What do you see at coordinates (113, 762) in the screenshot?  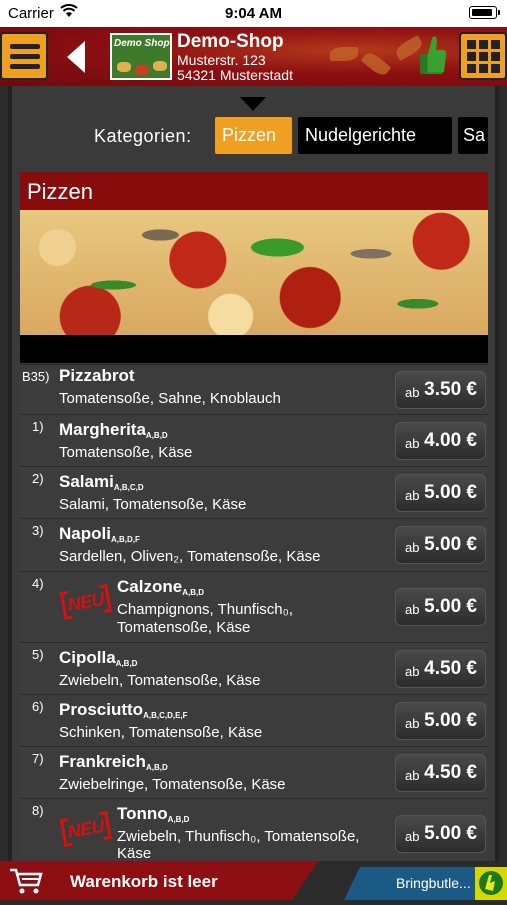 I see `item-name: FrankreichA,B,D` at bounding box center [113, 762].